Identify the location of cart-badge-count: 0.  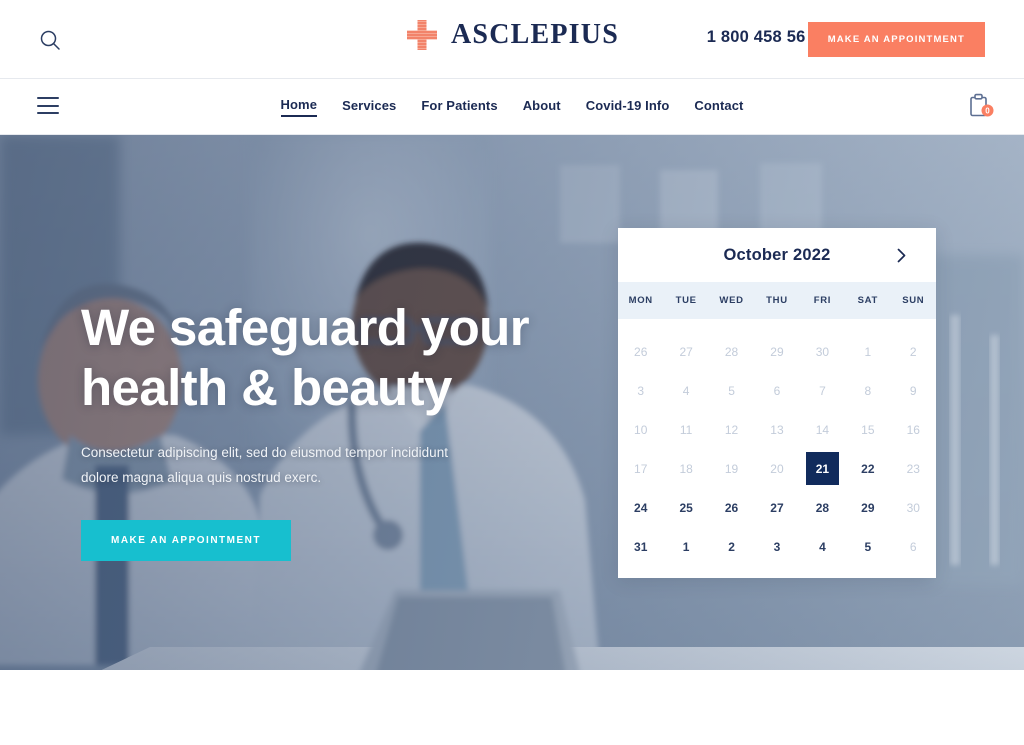
(987, 111).